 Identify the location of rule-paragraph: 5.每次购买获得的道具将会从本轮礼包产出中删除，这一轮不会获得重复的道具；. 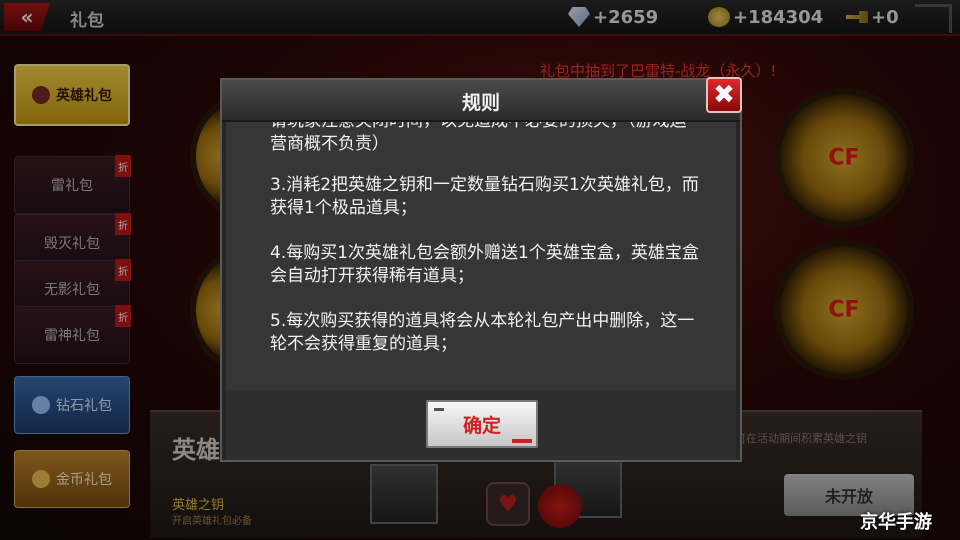
(482, 332).